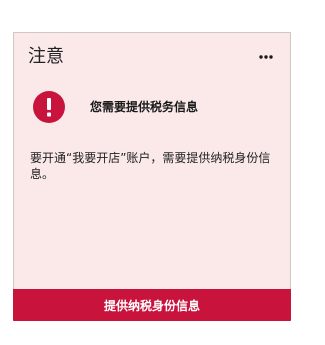 The image size is (325, 345). Describe the element at coordinates (152, 305) in the screenshot. I see `provide-tax-identity-button: 提供纳税身份信息` at that location.